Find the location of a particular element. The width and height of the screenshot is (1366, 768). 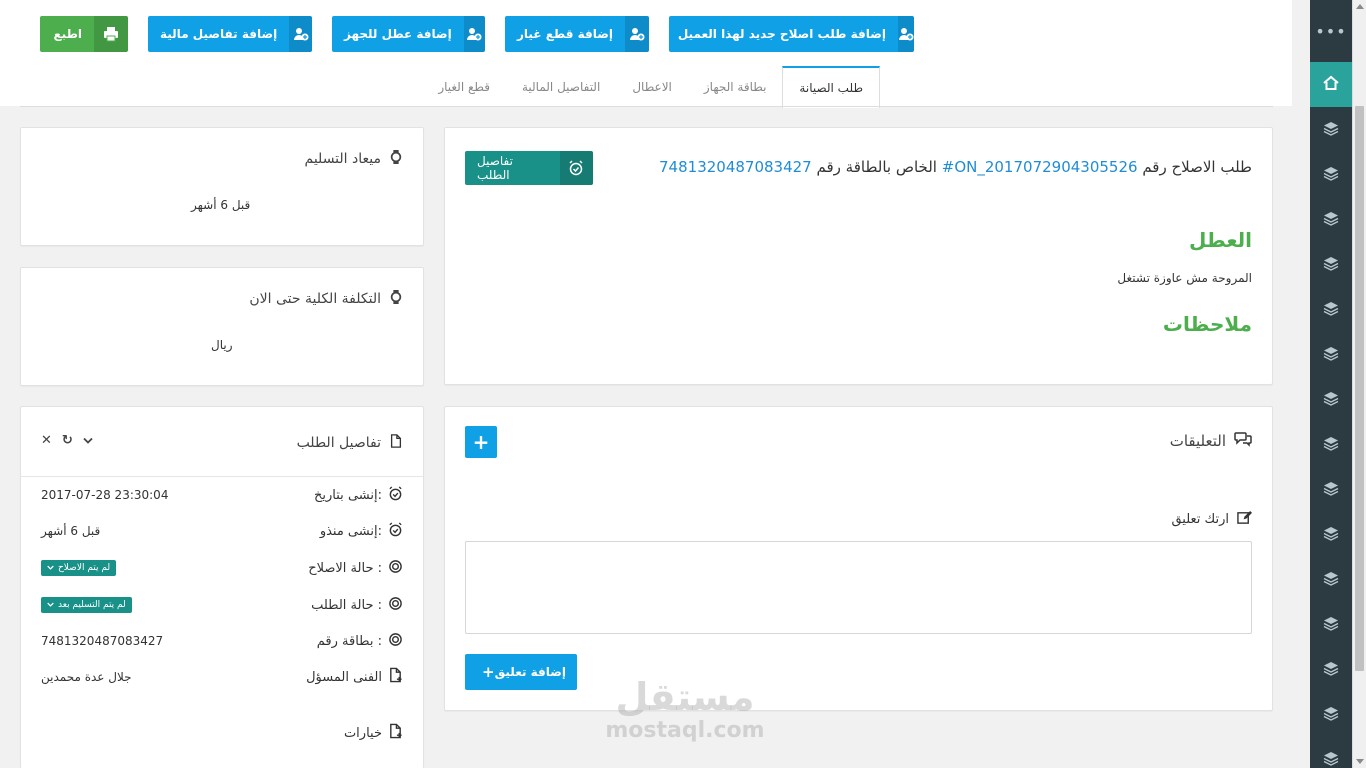

print-button: اطبع is located at coordinates (84, 34).